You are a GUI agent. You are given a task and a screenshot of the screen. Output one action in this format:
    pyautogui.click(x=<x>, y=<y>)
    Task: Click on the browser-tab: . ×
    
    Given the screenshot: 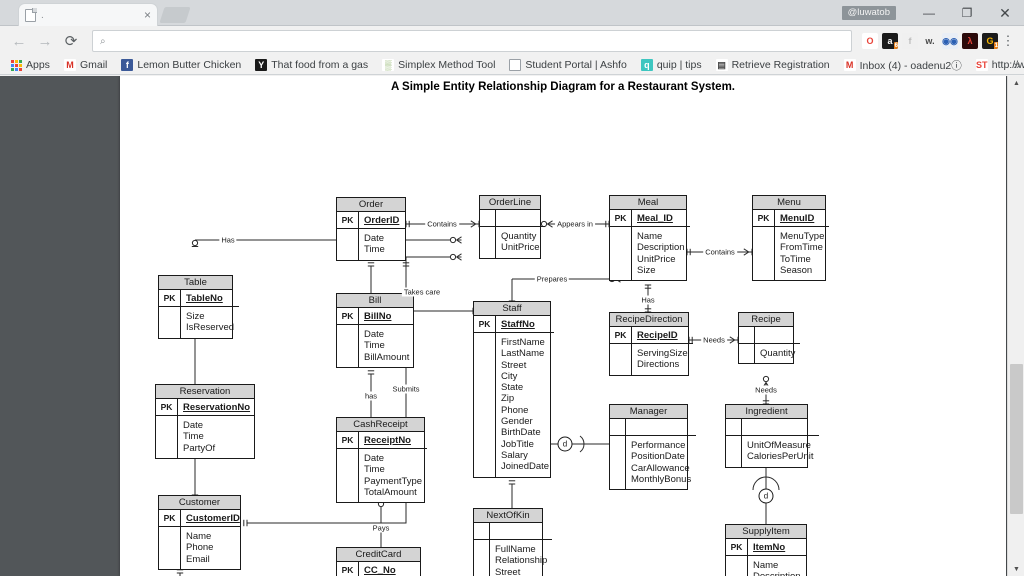 What is the action you would take?
    pyautogui.click(x=88, y=14)
    